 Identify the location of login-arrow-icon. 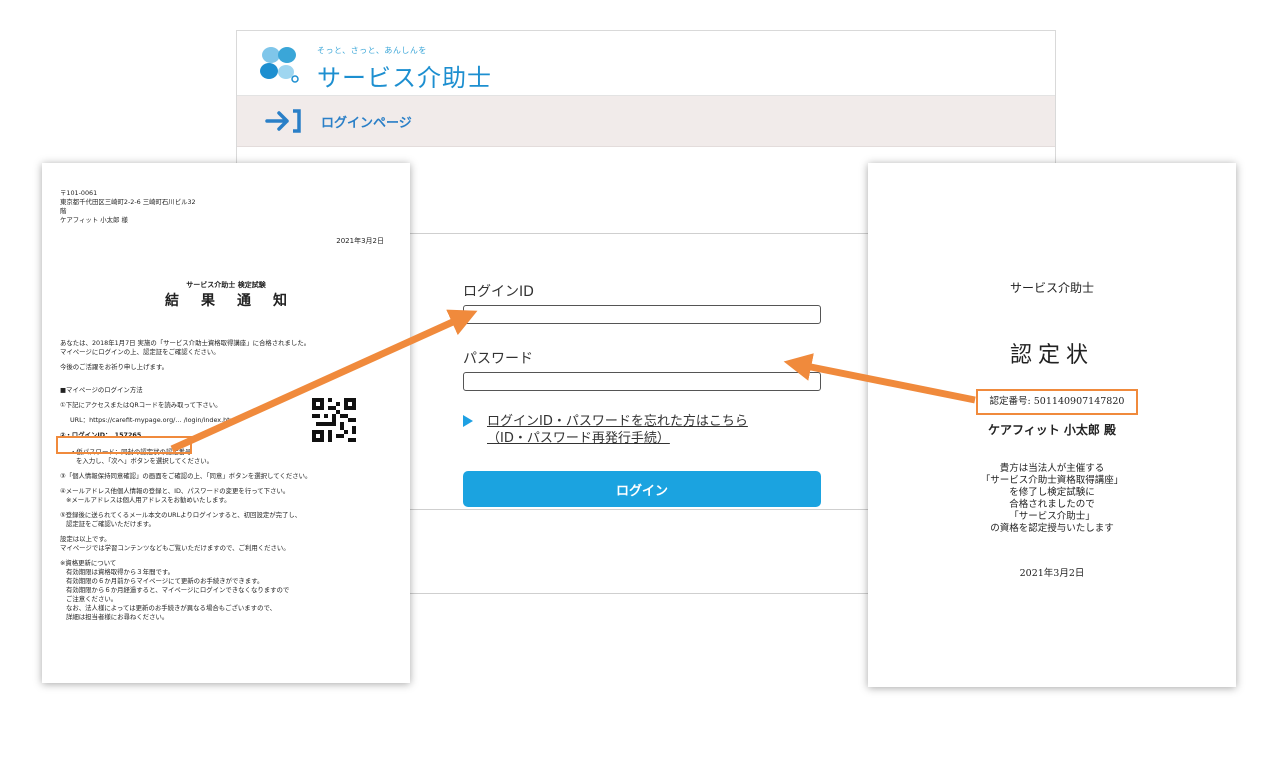
(283, 121).